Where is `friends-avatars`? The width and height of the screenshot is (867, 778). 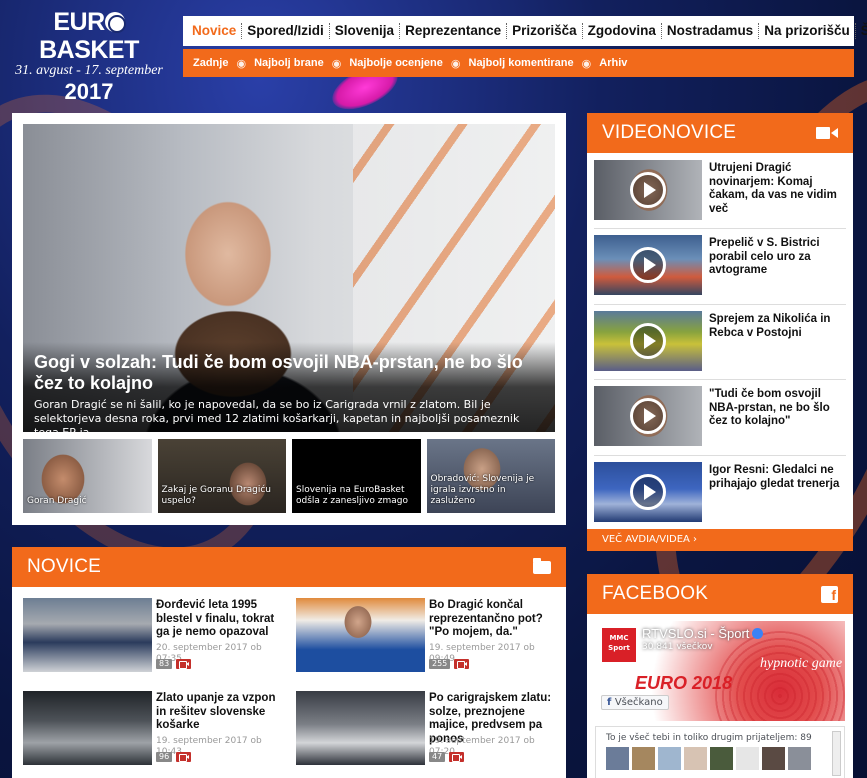
friends-avatars is located at coordinates (708, 758).